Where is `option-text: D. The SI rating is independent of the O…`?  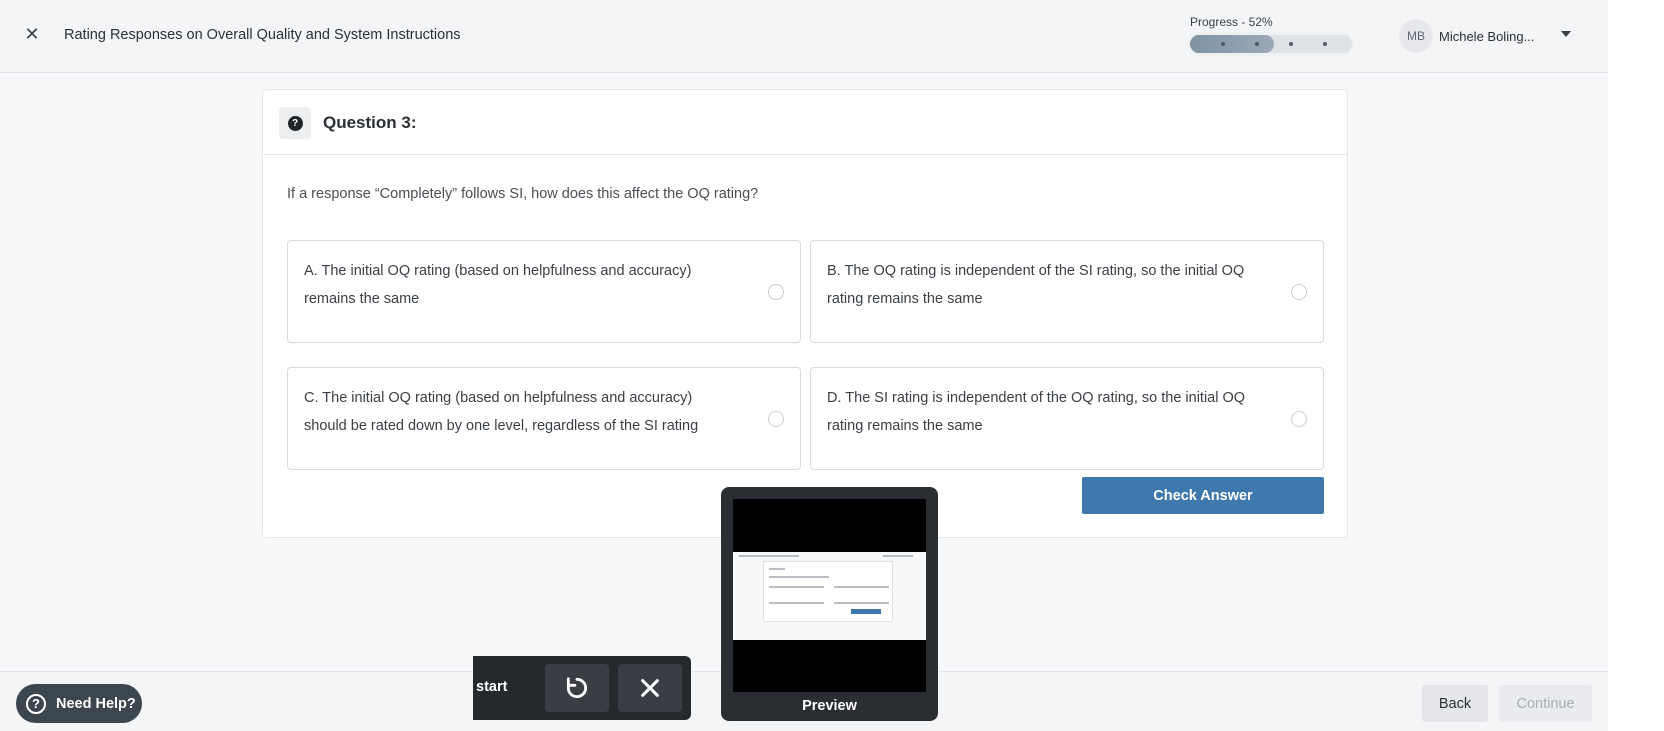 option-text: D. The SI rating is independent of the O… is located at coordinates (1036, 412).